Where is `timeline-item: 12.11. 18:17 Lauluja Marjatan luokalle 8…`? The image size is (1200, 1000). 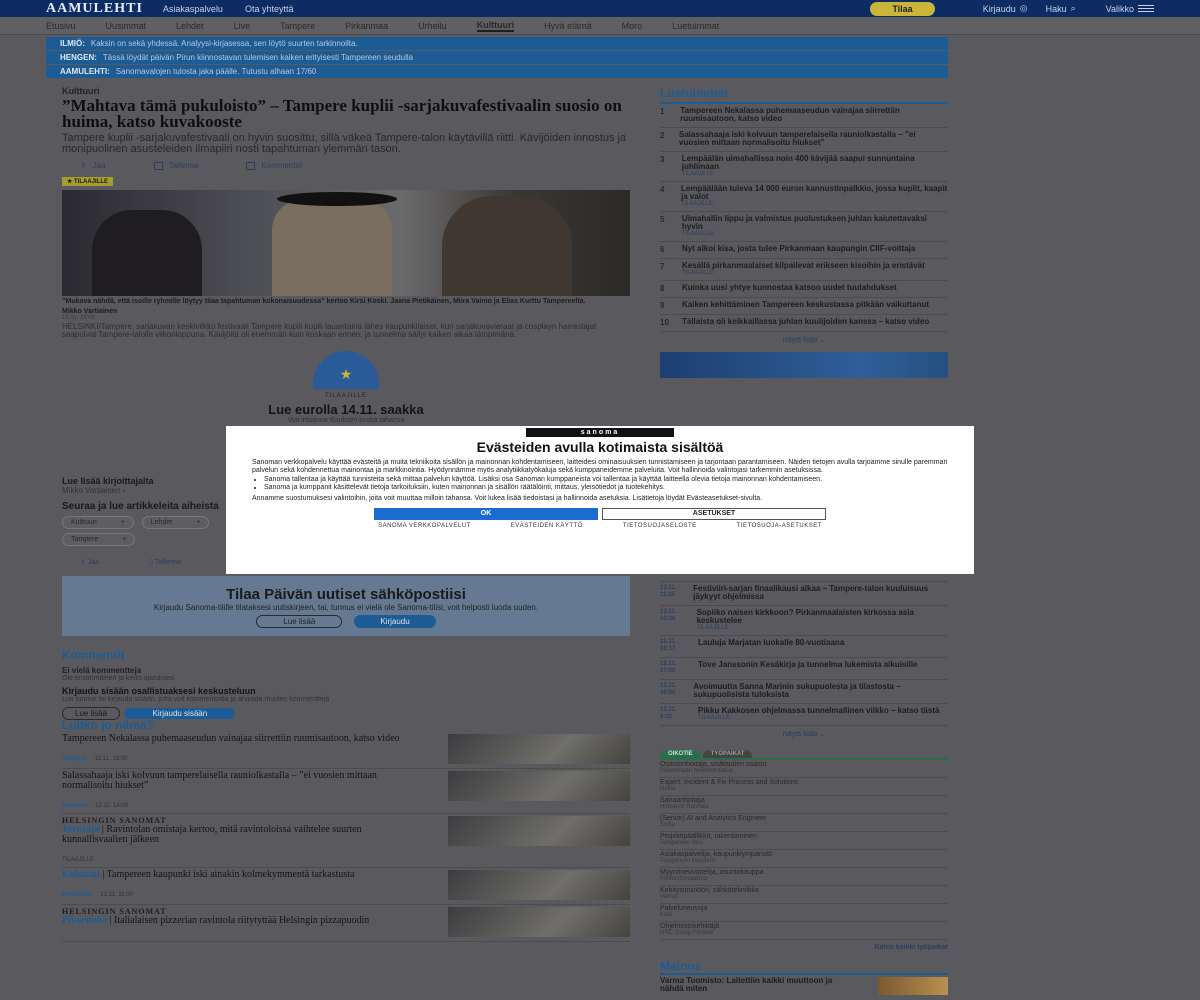
timeline-item: 12.11. 18:17 Lauluja Marjatan luokalle 8… is located at coordinates (804, 647).